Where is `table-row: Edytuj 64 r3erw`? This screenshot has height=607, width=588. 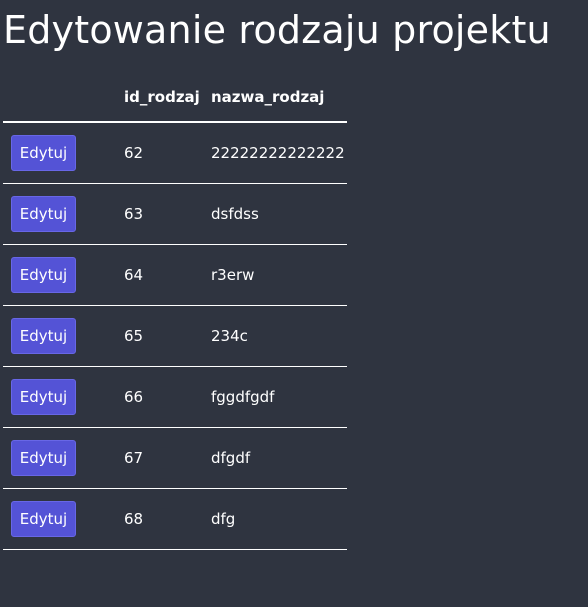 table-row: Edytuj 64 r3erw is located at coordinates (175, 275).